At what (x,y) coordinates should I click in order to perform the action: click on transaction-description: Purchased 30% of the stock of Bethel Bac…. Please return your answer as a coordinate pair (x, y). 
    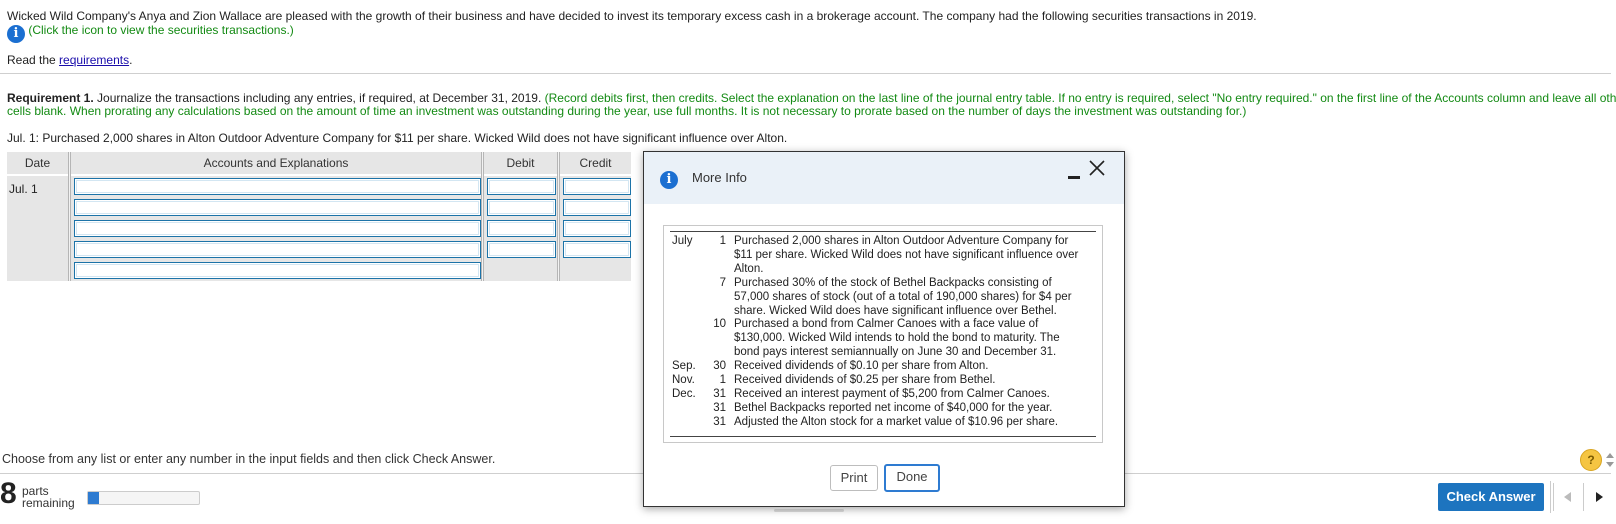
    Looking at the image, I should click on (914, 297).